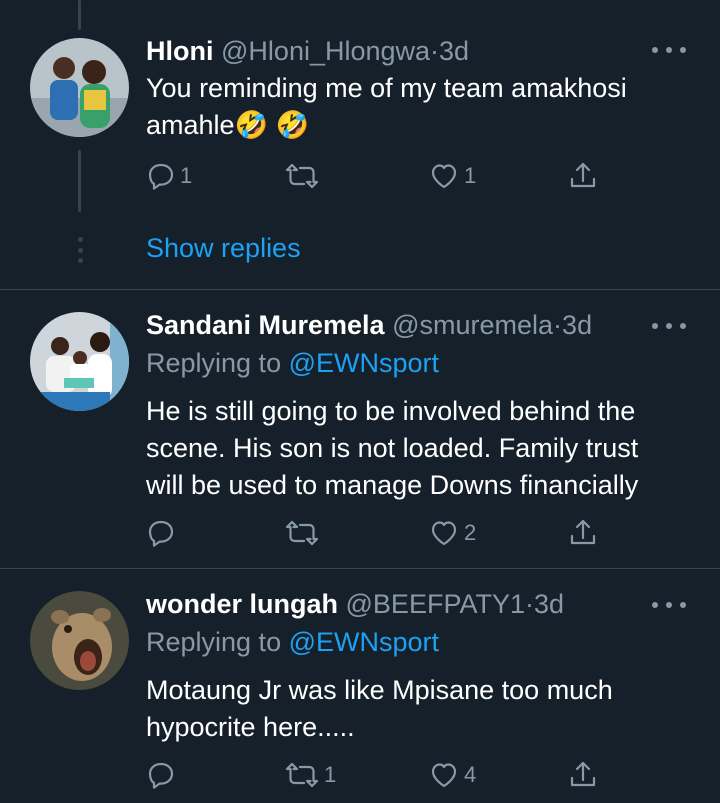  What do you see at coordinates (80, 250) in the screenshot?
I see `thread-more-dots-icon` at bounding box center [80, 250].